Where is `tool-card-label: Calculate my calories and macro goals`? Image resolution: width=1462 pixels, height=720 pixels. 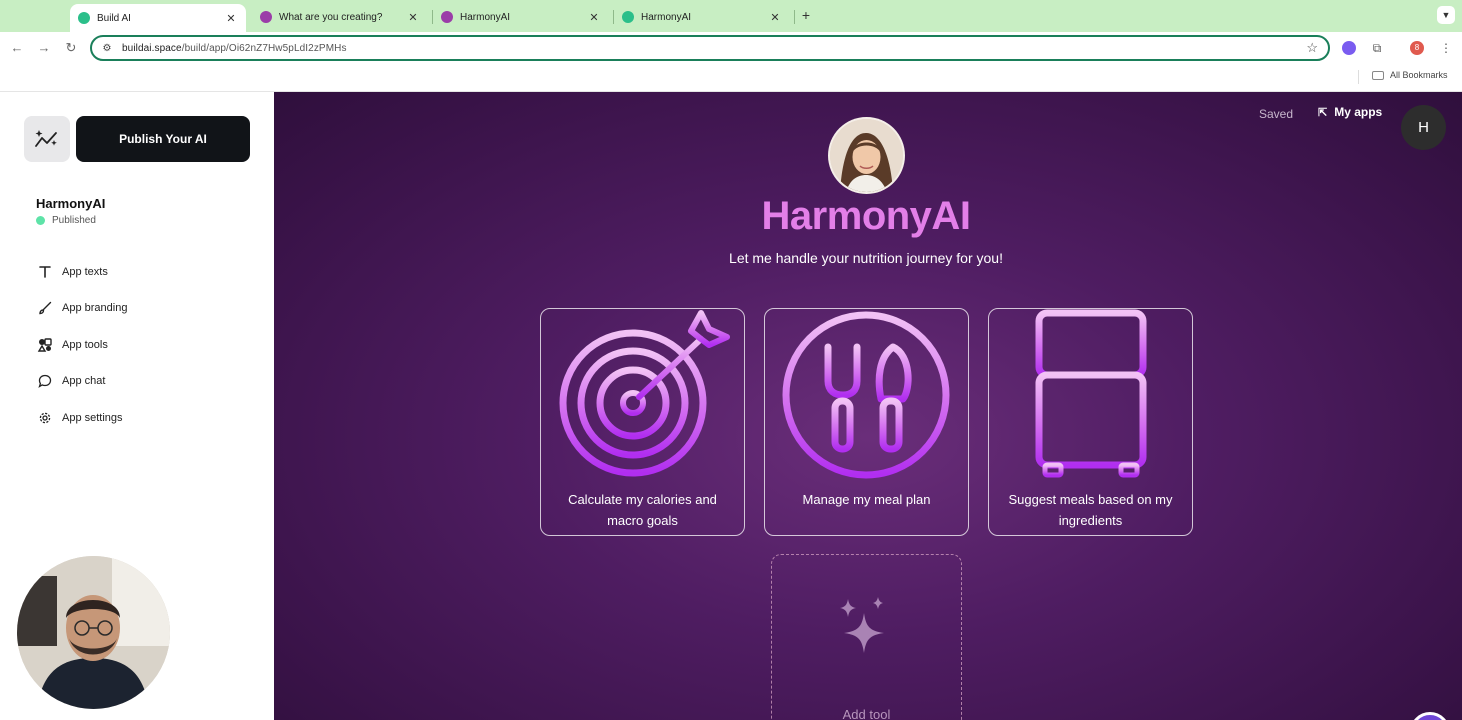 tool-card-label: Calculate my calories and macro goals is located at coordinates (642, 510).